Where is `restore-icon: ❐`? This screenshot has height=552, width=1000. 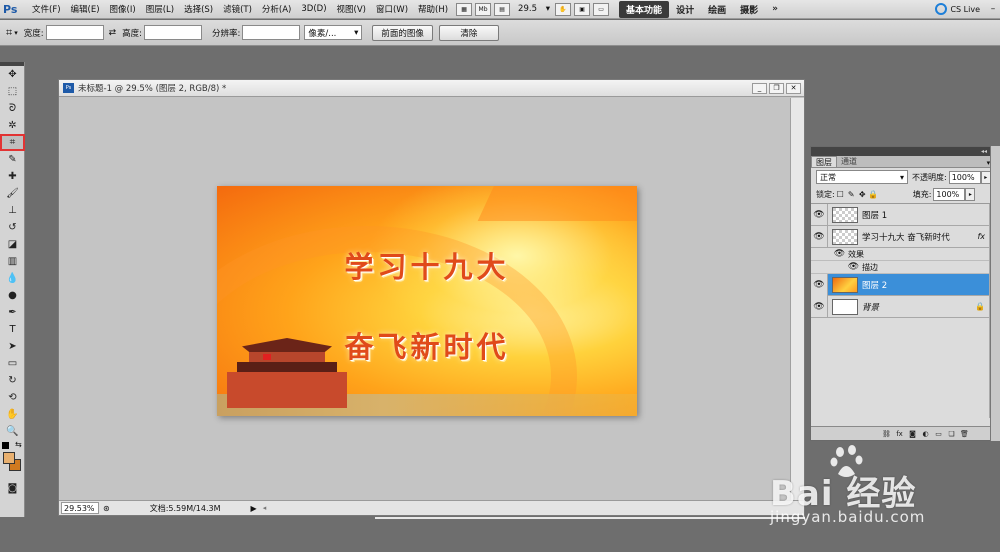
restore-icon: ❐ is located at coordinates (776, 88).